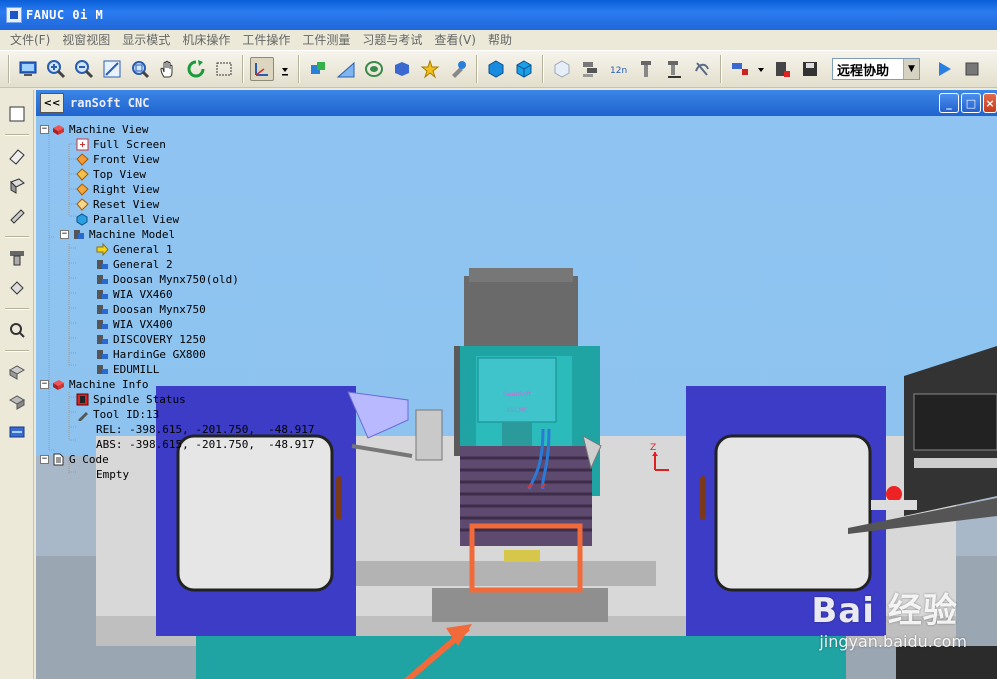 This screenshot has height=679, width=997. Describe the element at coordinates (618, 69) in the screenshot. I see `dimension-icon: 12n` at that location.